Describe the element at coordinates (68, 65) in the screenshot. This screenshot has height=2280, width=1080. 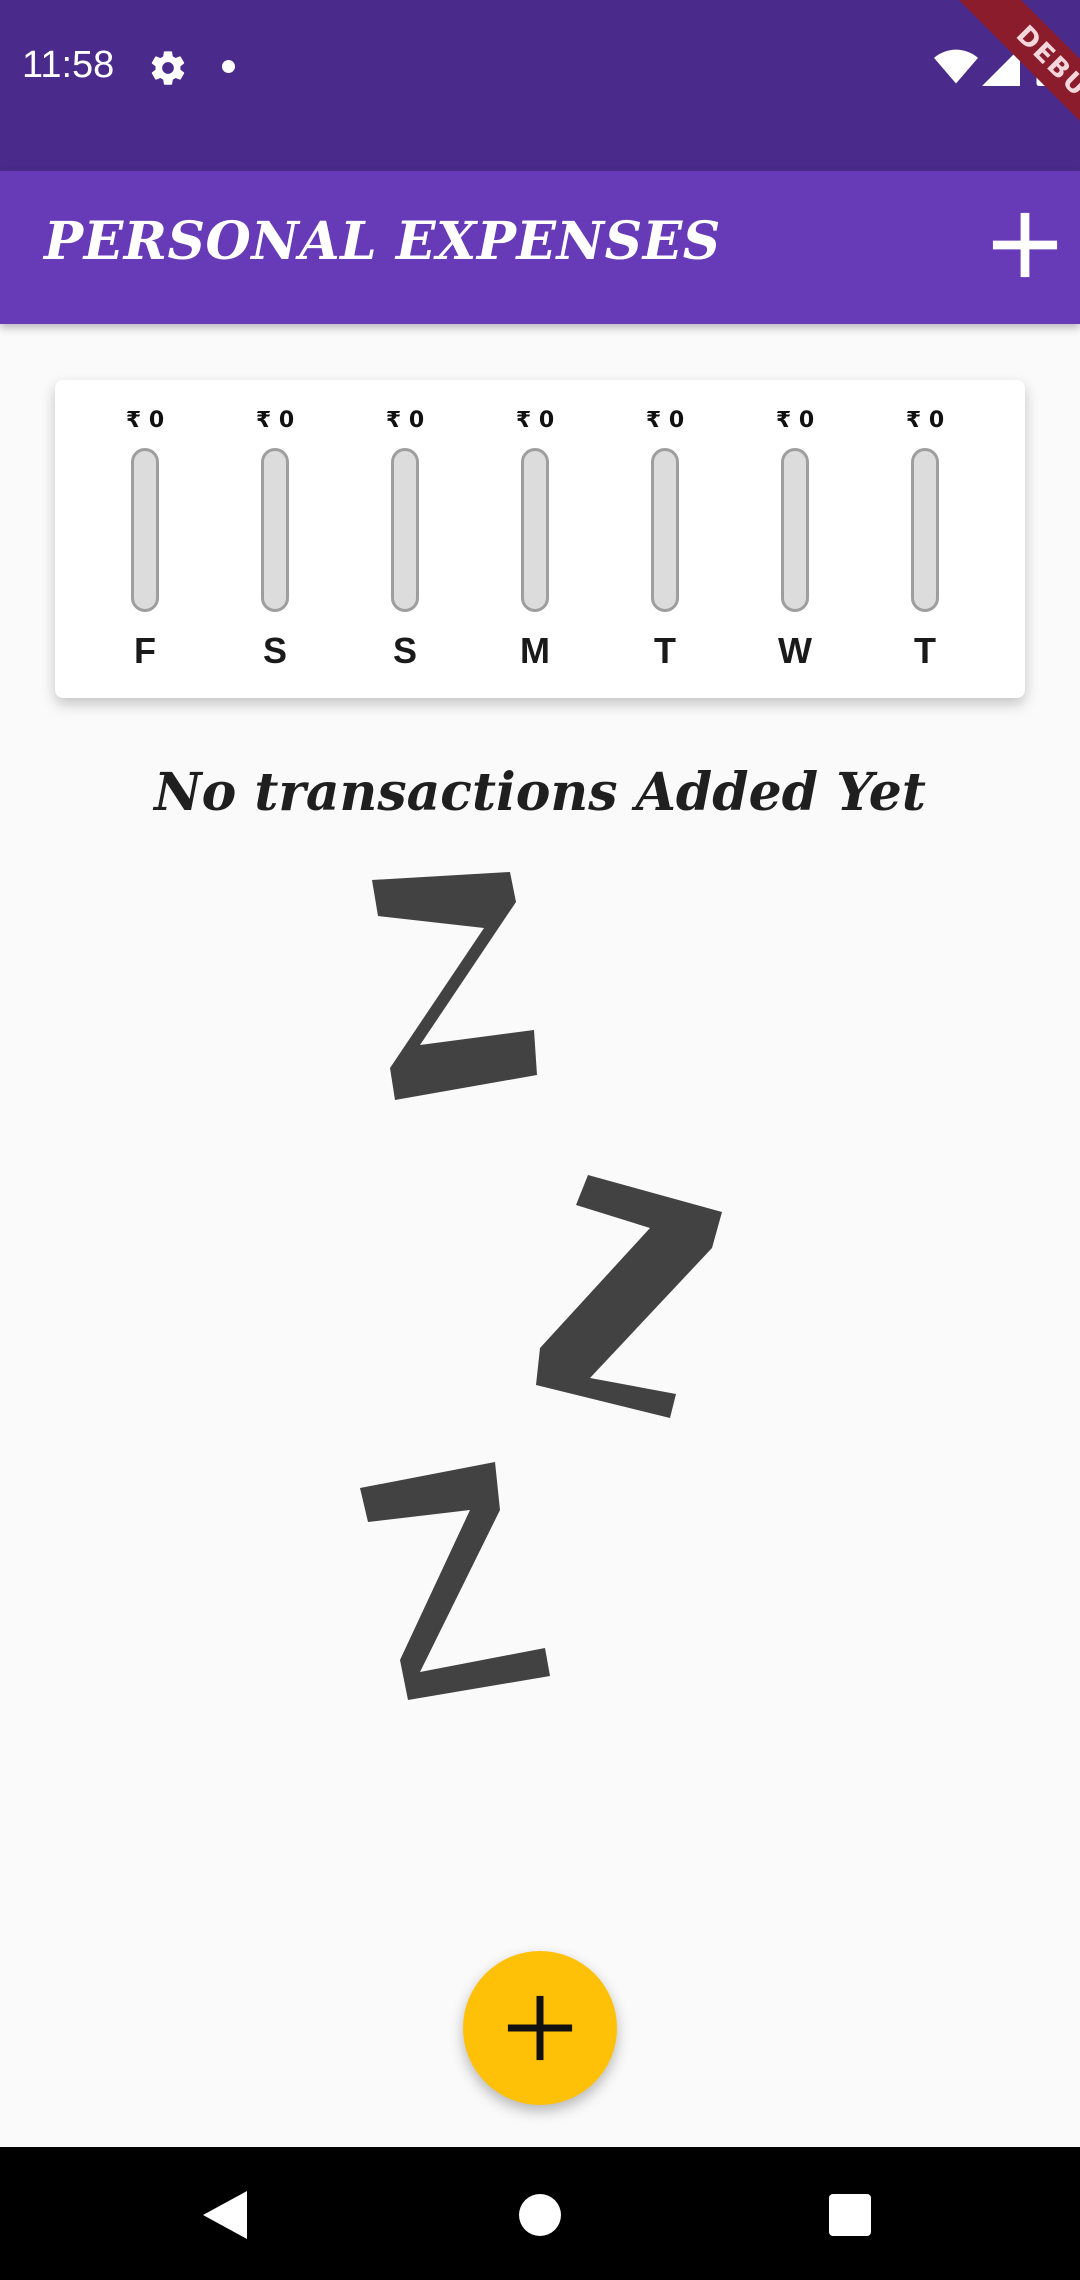
I see `status-time: 11:58` at that location.